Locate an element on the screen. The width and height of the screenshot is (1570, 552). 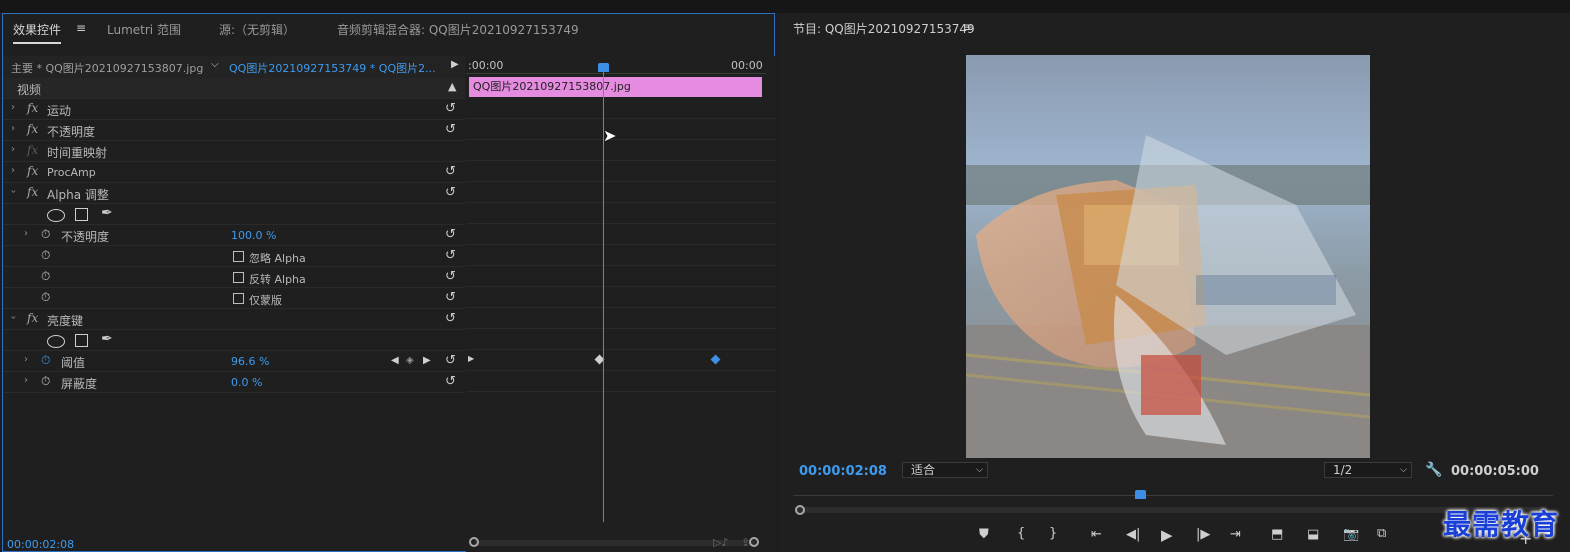
param-value: 0.0 % is located at coordinates (246, 382).